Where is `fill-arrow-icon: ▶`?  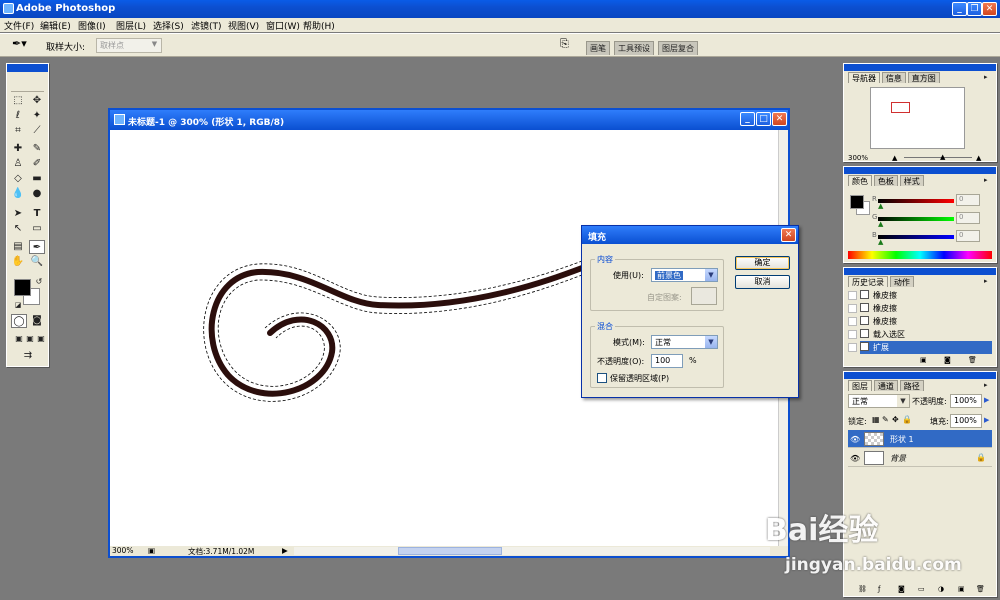
fill-arrow-icon: ▶ is located at coordinates (986, 420).